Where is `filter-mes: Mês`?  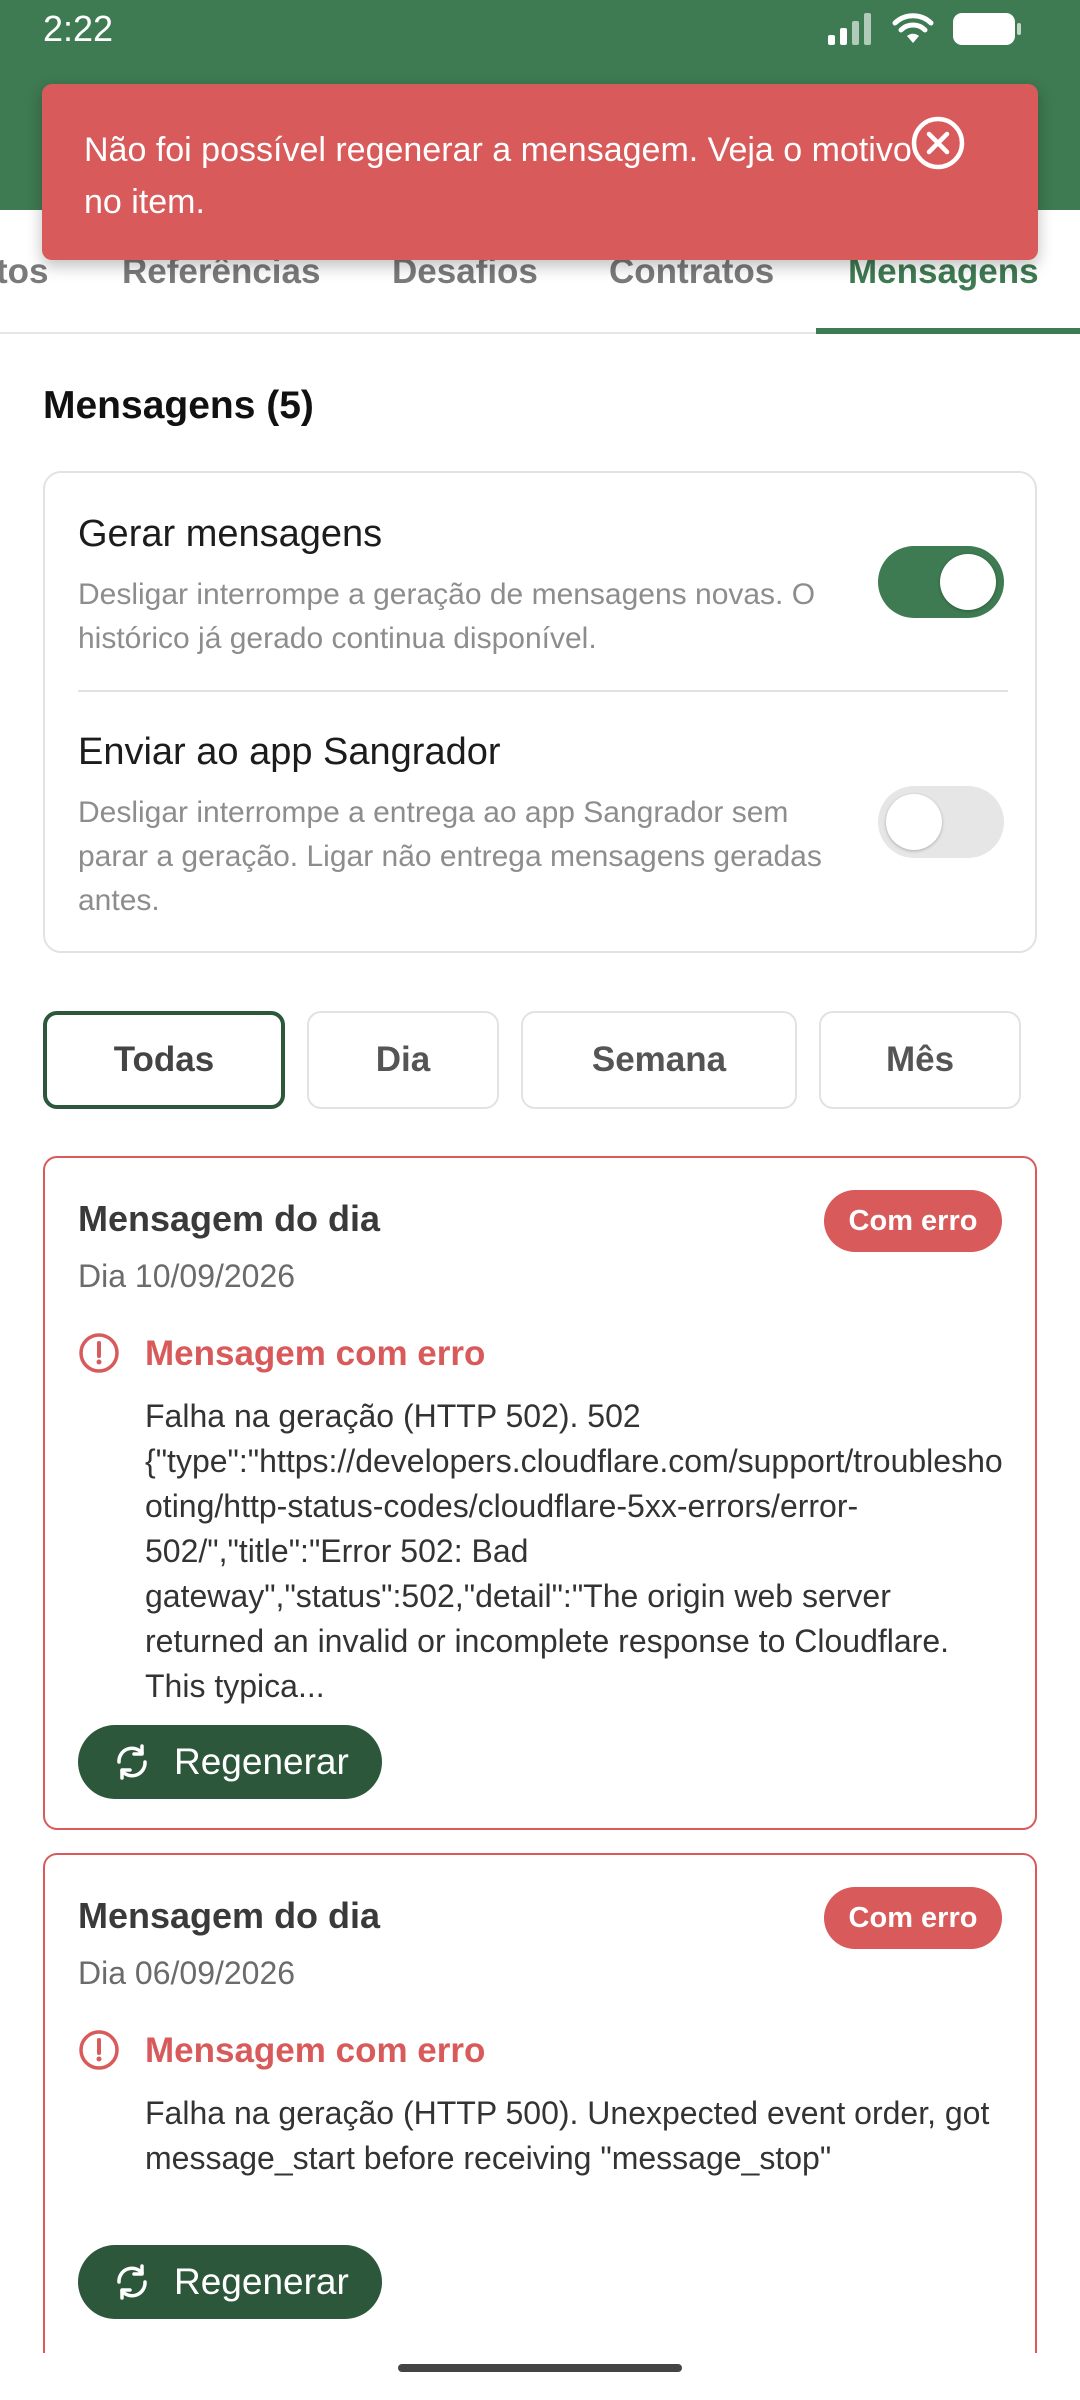 filter-mes: Mês is located at coordinates (920, 1060).